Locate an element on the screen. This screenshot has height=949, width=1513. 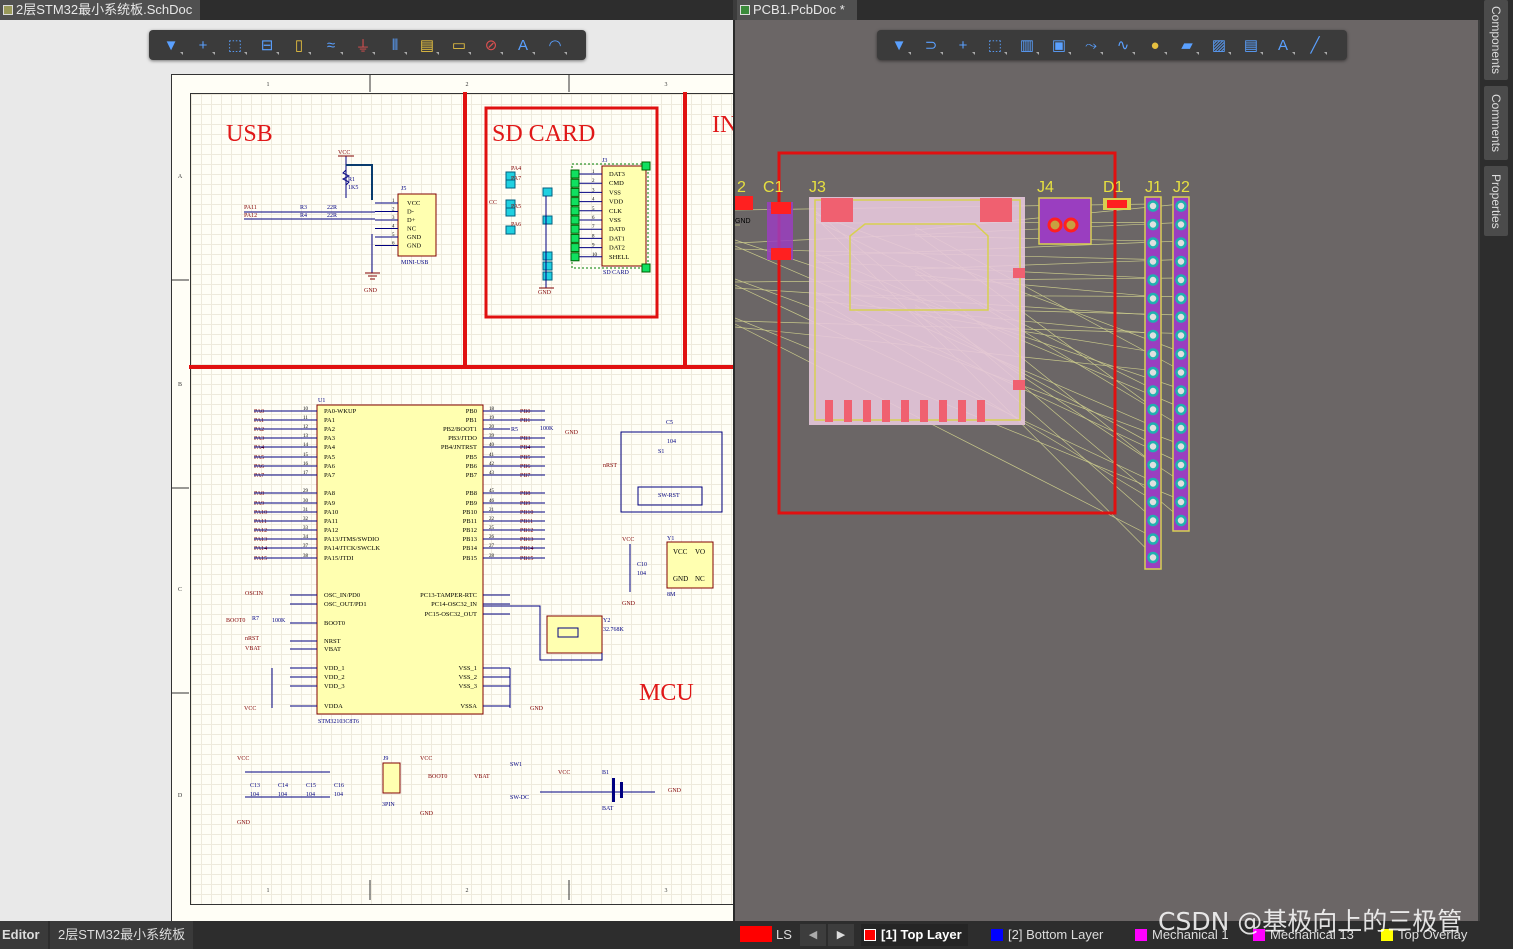
bus-icon: ⦀ is located at coordinates (395, 45).